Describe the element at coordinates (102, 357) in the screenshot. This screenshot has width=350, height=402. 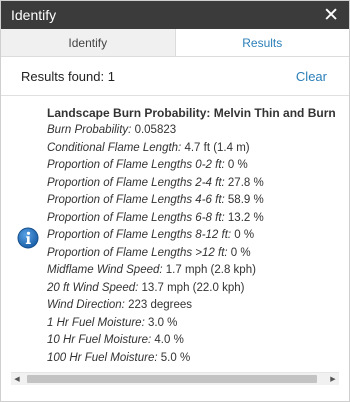
I see `attribute-key: 100 Hr Fuel Moisture:` at that location.